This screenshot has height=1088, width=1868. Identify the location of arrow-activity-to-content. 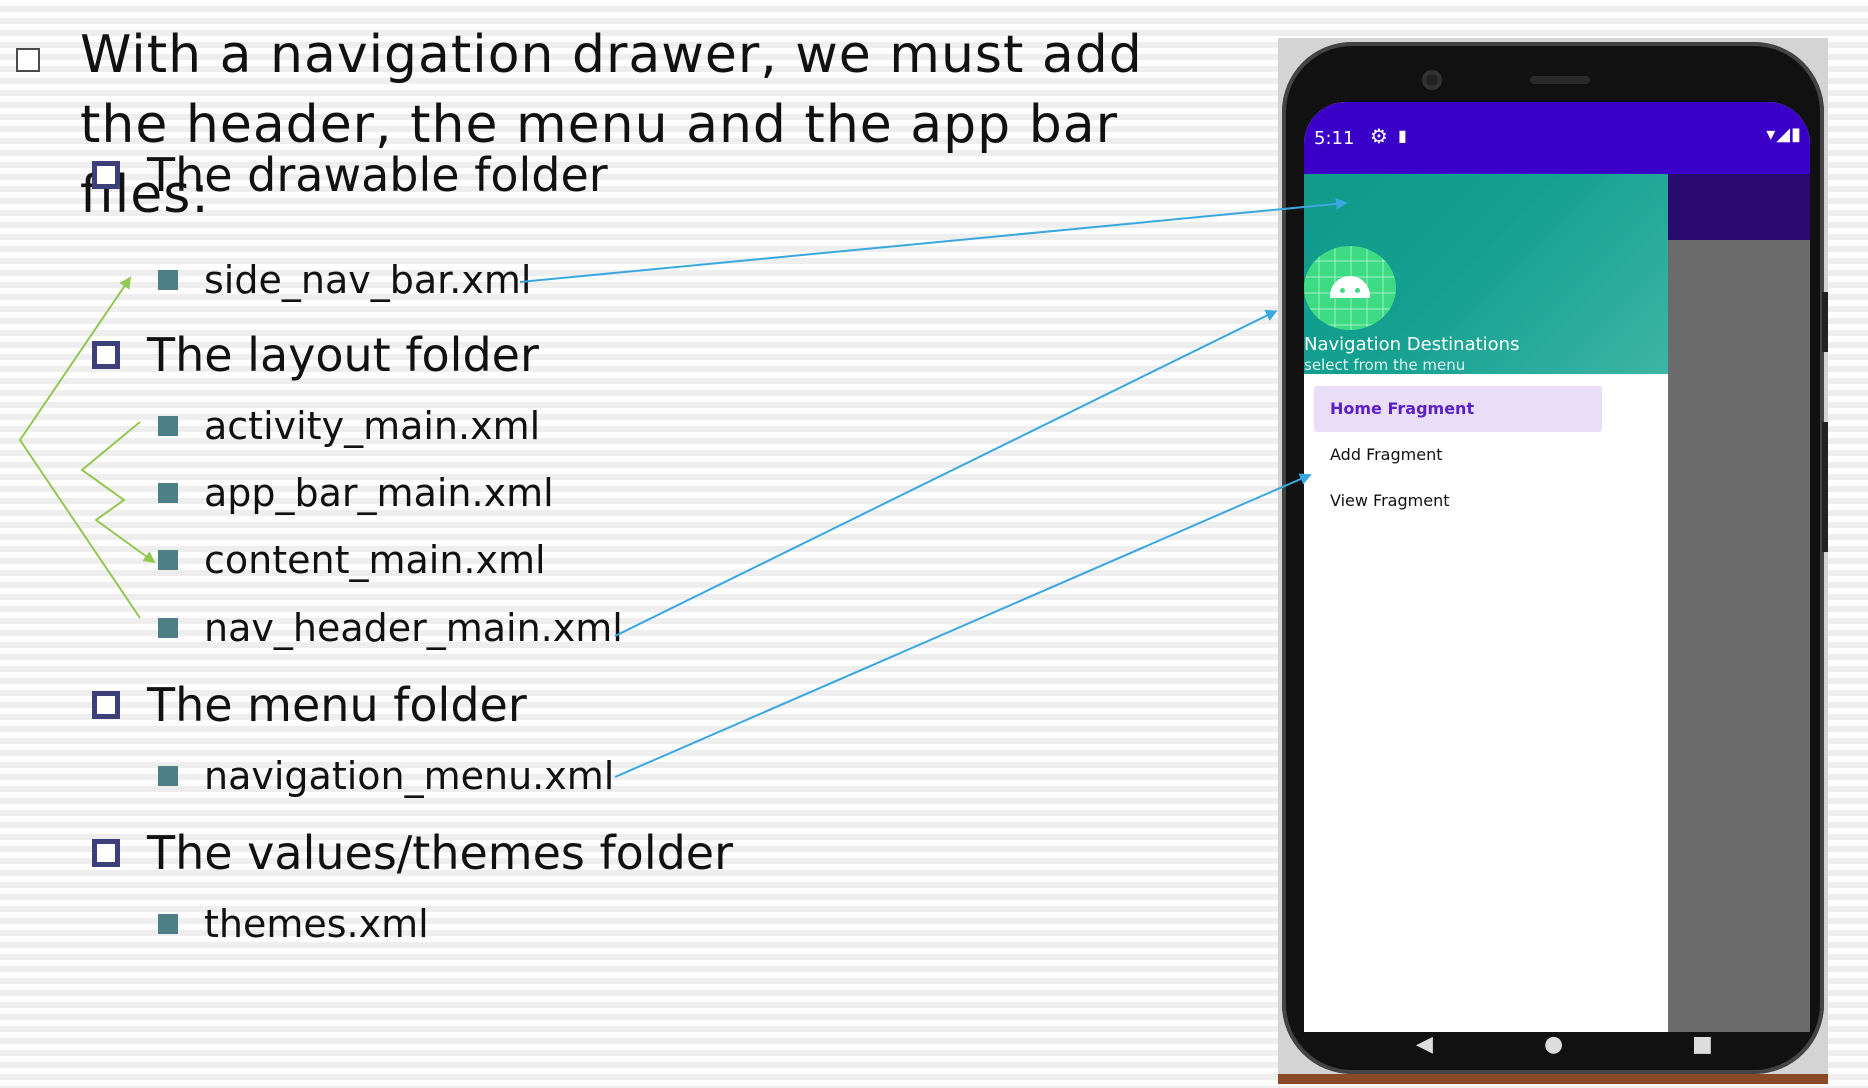
(118, 492).